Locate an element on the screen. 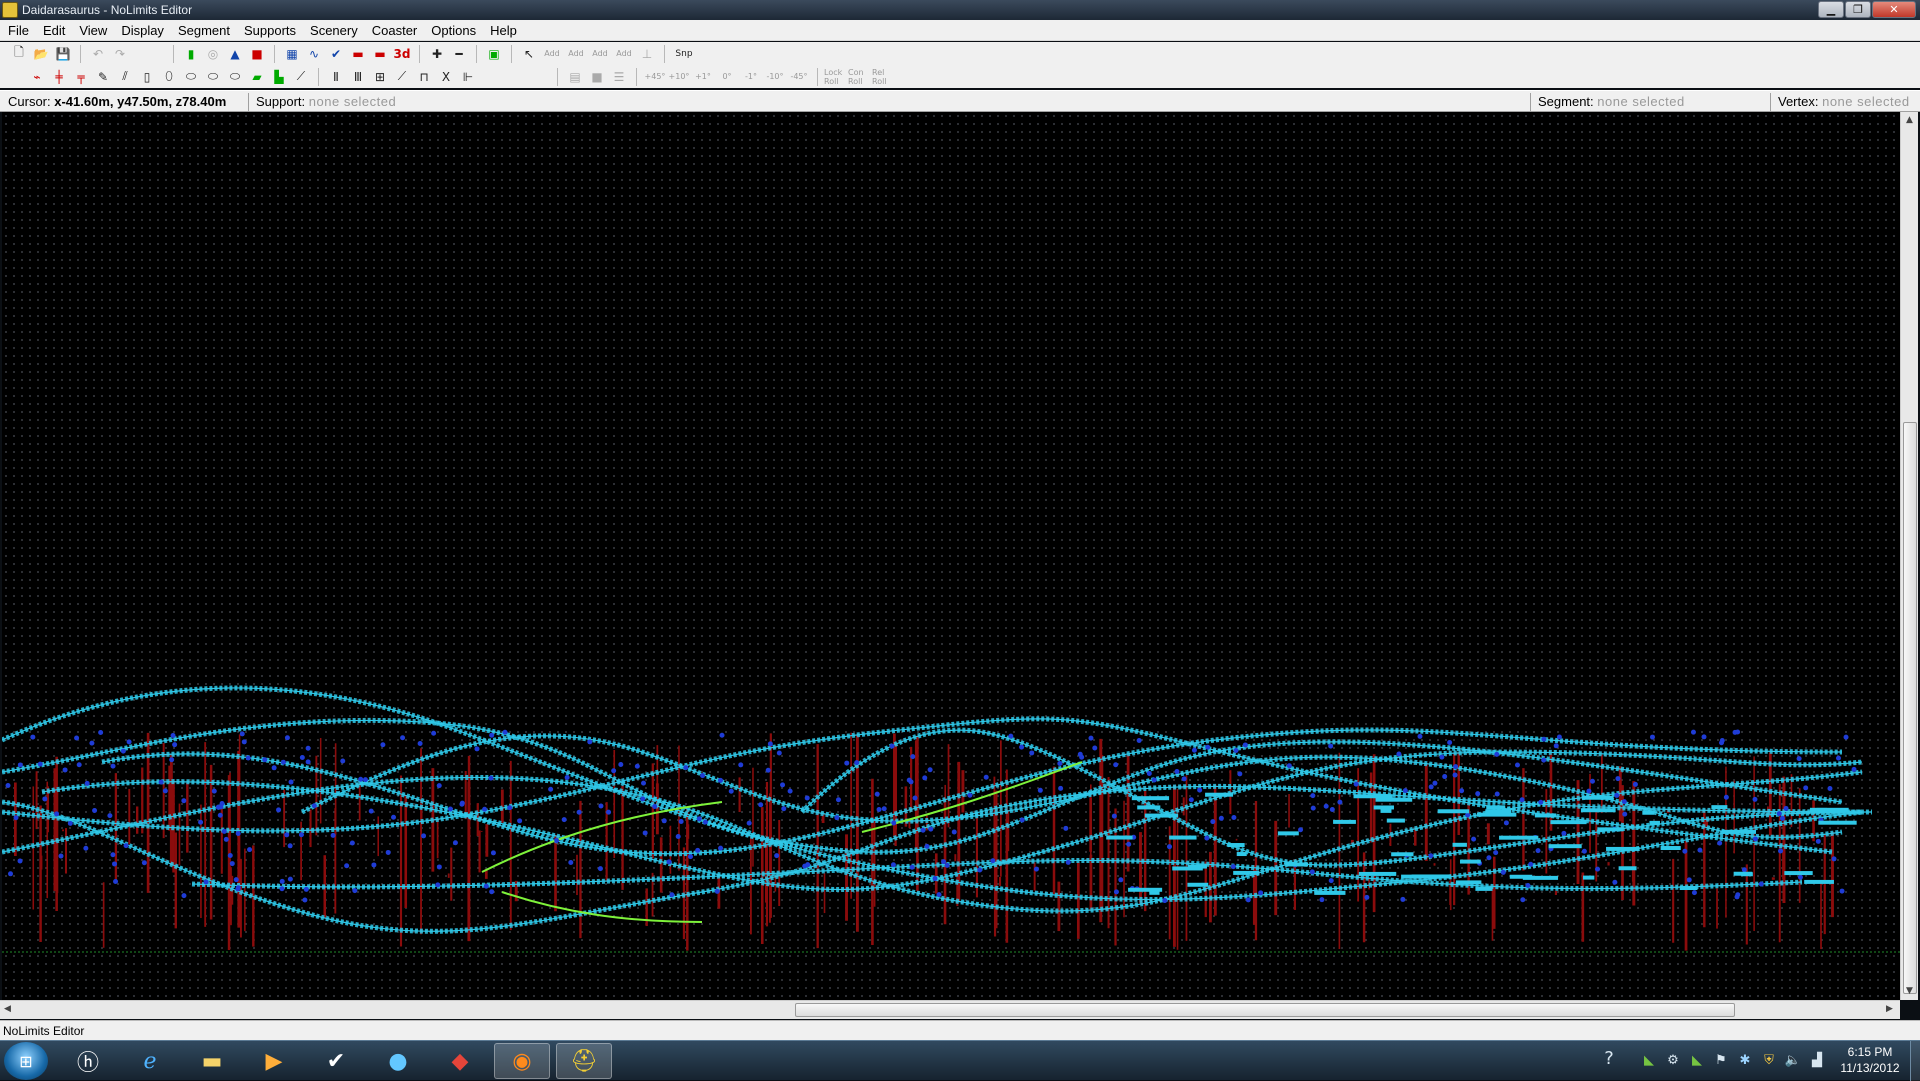 The width and height of the screenshot is (1920, 1081). scroll-up-icon: ▲ is located at coordinates (1909, 120).